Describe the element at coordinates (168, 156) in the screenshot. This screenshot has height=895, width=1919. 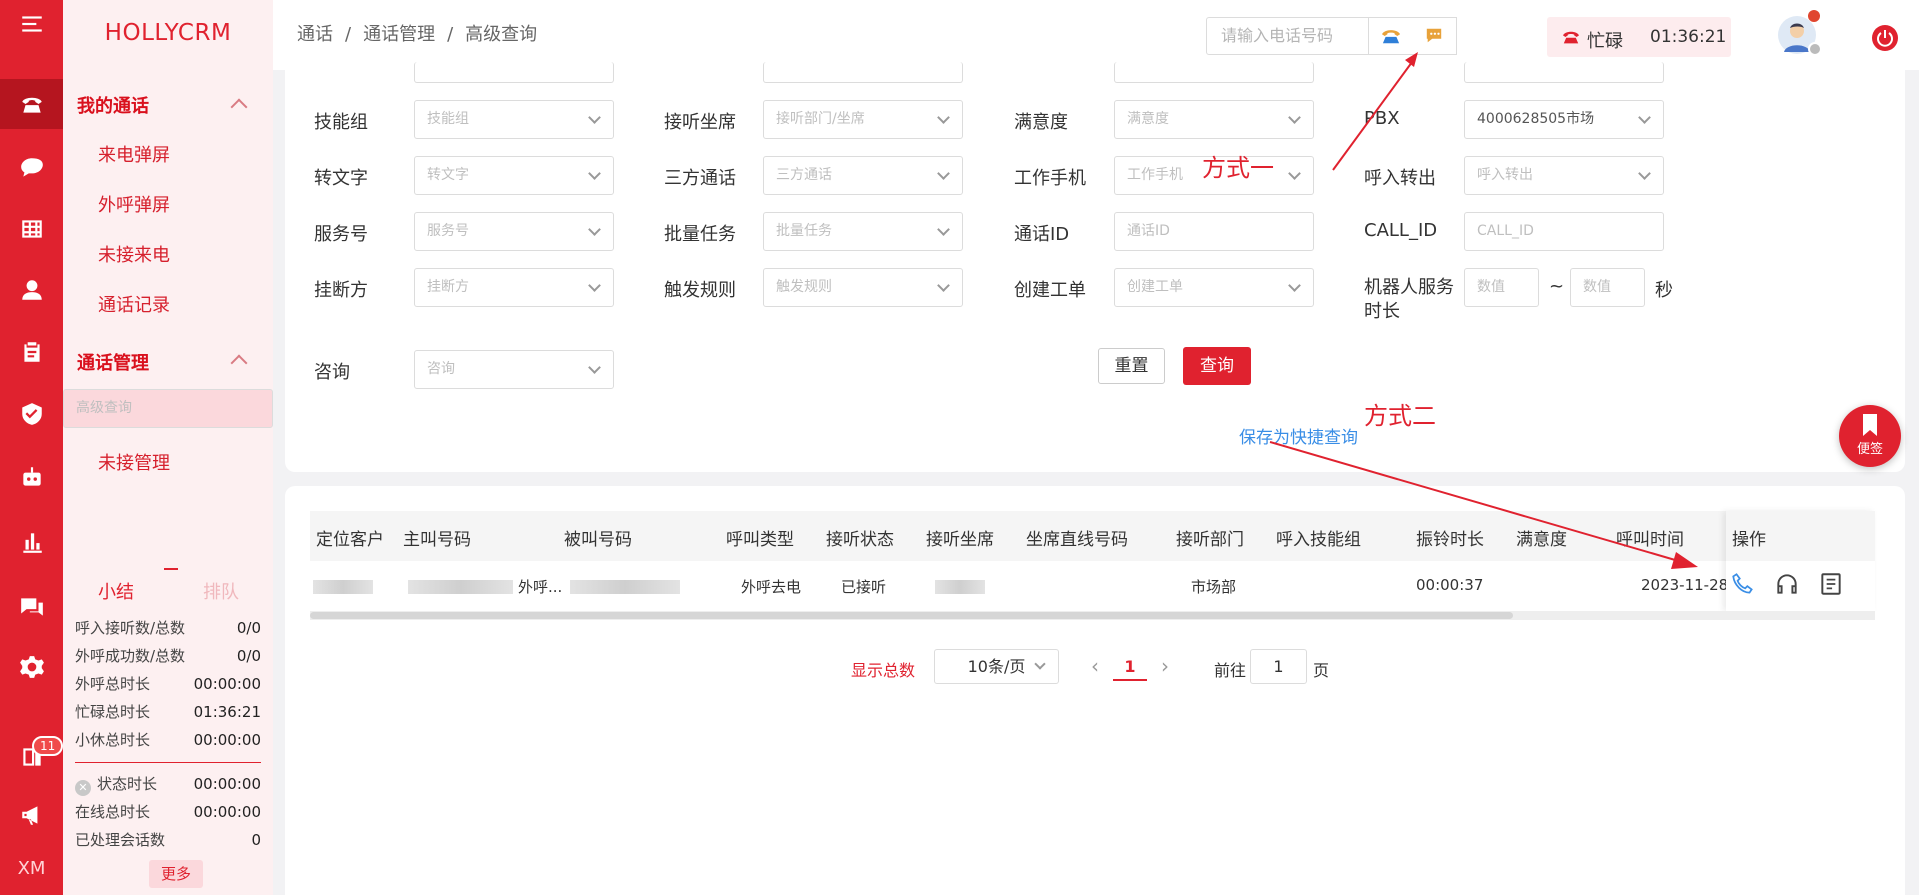
I see `sidebar-item-incoming-popup: 来电弹屏` at that location.